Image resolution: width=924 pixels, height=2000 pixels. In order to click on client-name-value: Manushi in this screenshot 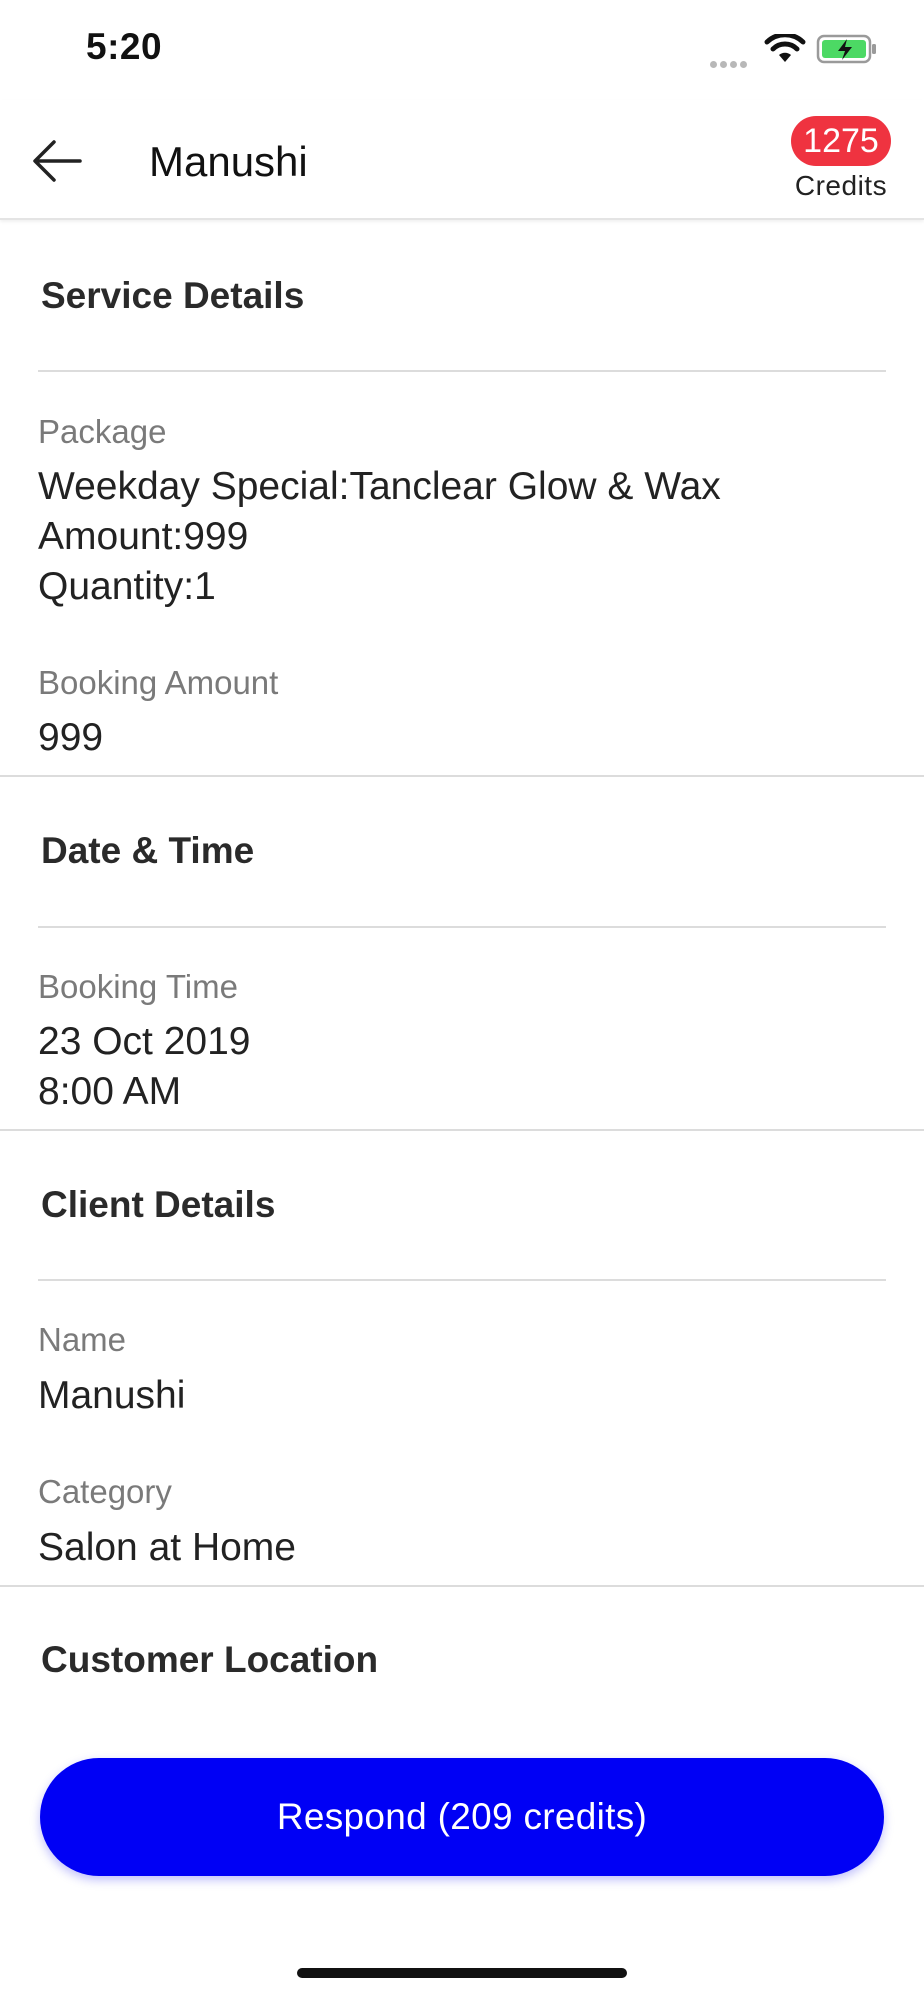, I will do `click(112, 1395)`.